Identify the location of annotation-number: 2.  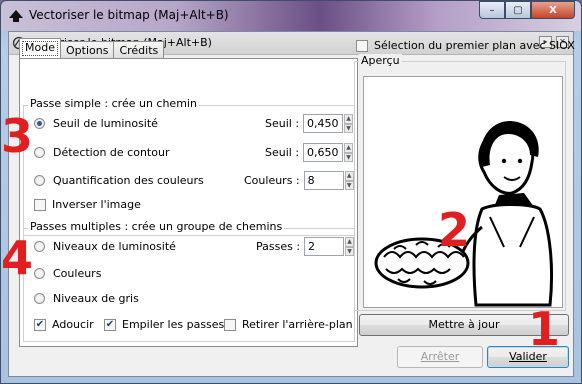
(454, 230).